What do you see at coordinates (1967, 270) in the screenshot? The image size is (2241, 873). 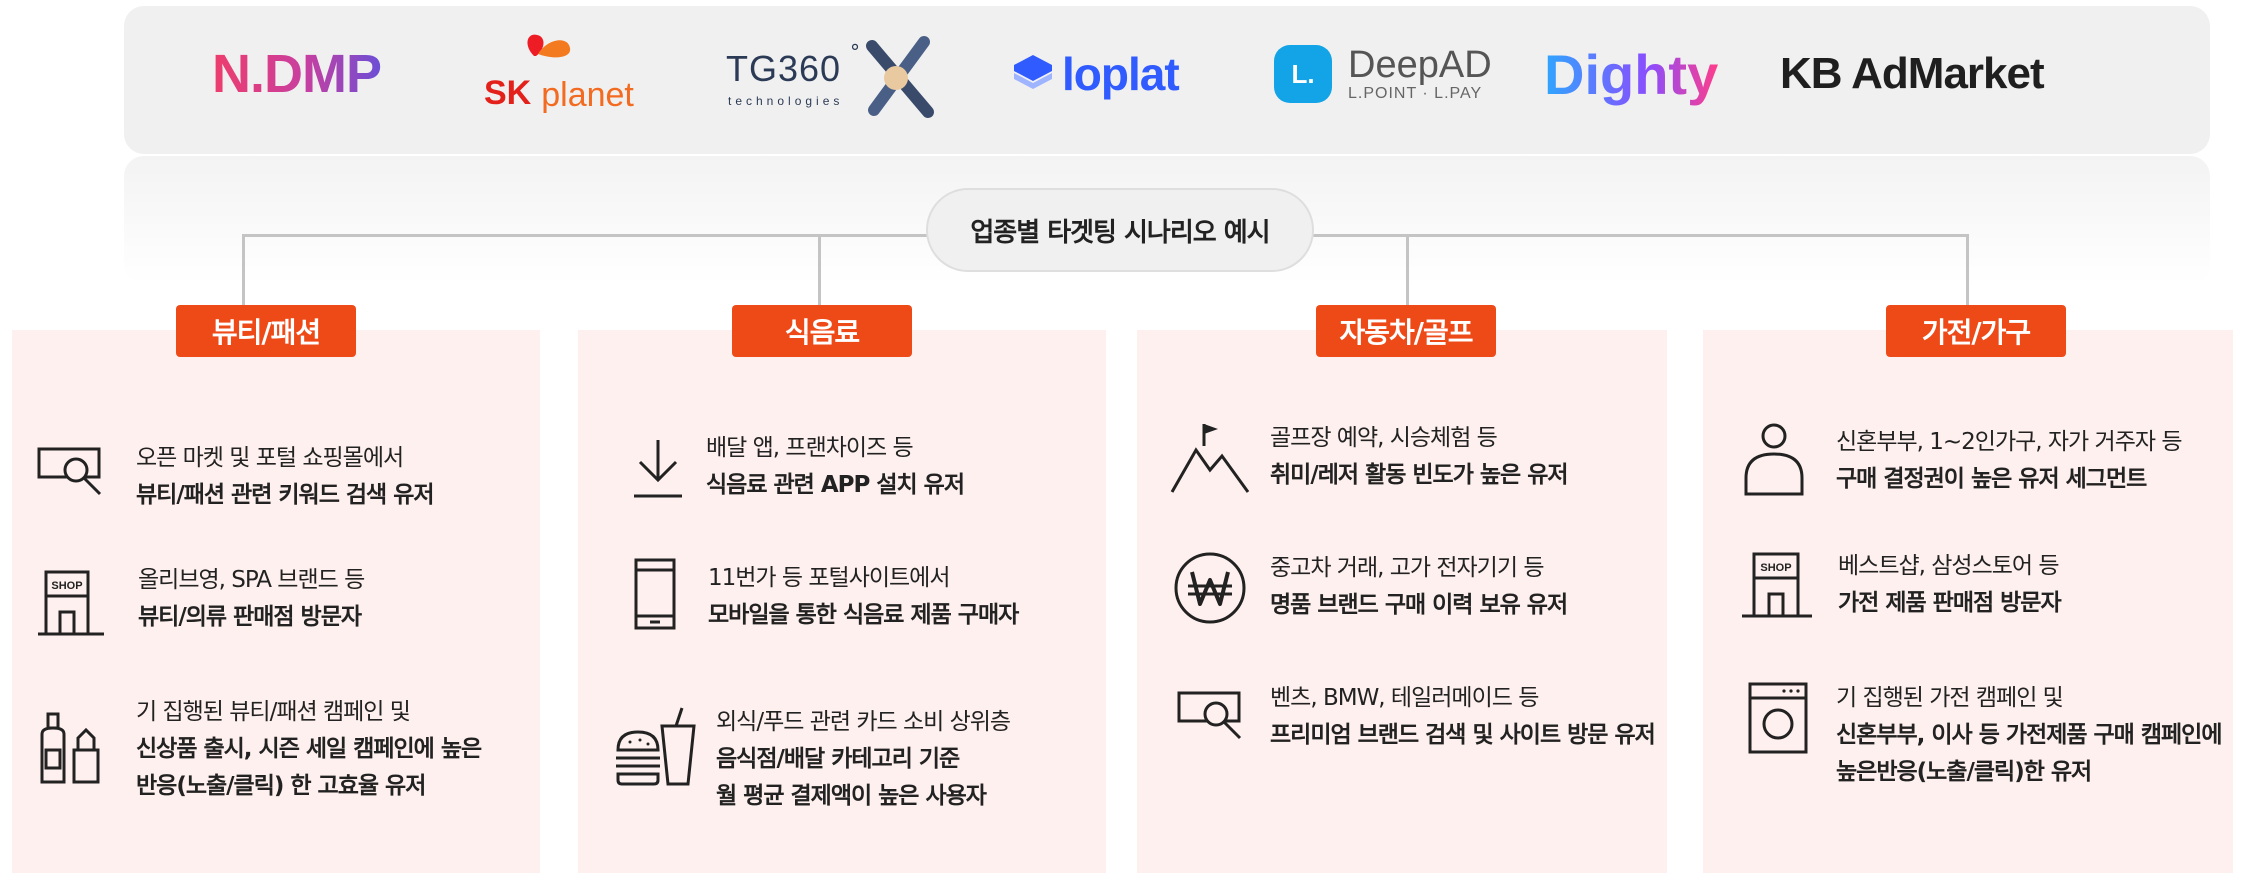 I see `connector-appliance` at bounding box center [1967, 270].